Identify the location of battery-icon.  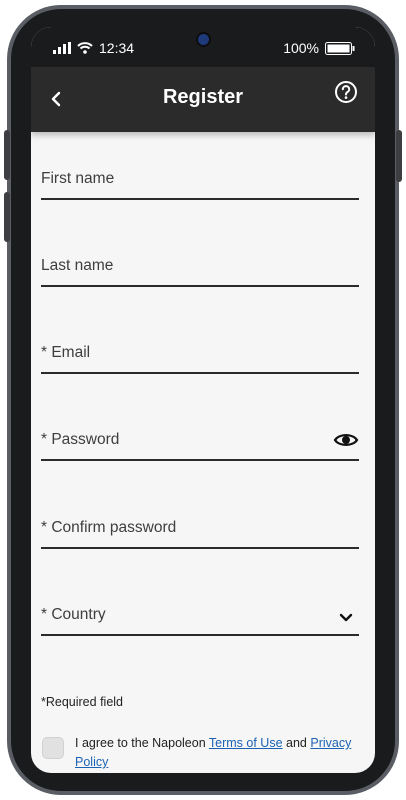
(340, 48).